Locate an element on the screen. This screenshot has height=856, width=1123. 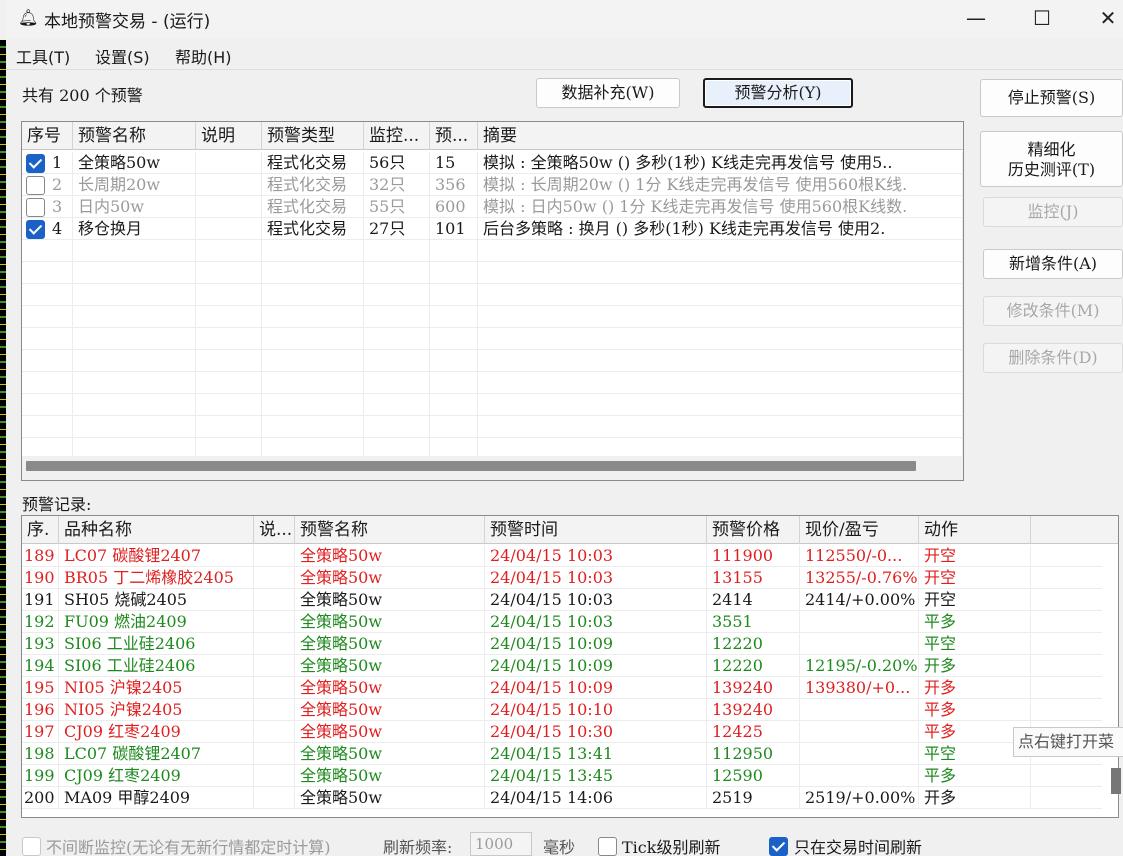
minimize-button: — is located at coordinates (976, 19).